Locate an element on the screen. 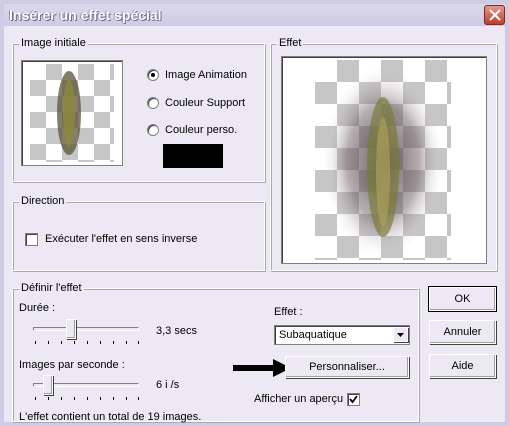 This screenshot has width=509, height=426. initial-image-preview is located at coordinates (72, 113).